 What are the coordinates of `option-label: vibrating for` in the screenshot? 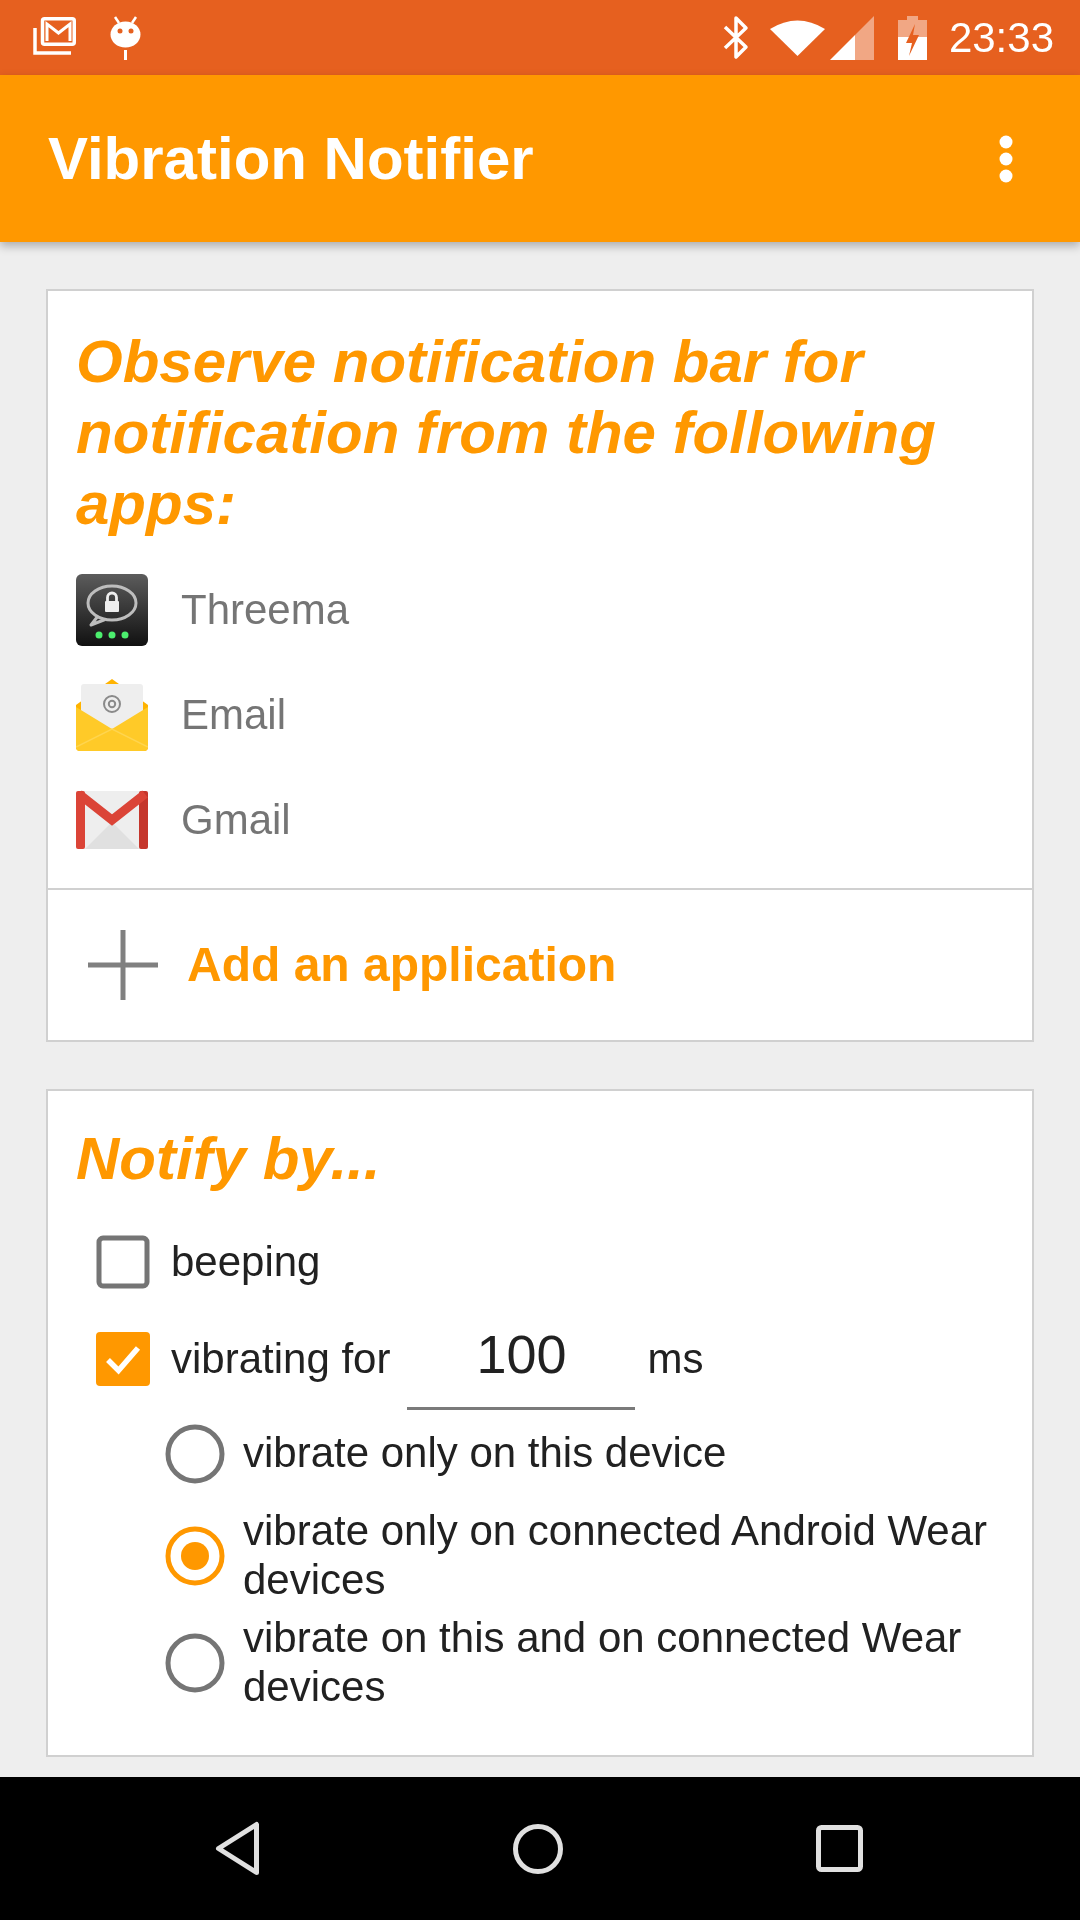 It's located at (281, 1358).